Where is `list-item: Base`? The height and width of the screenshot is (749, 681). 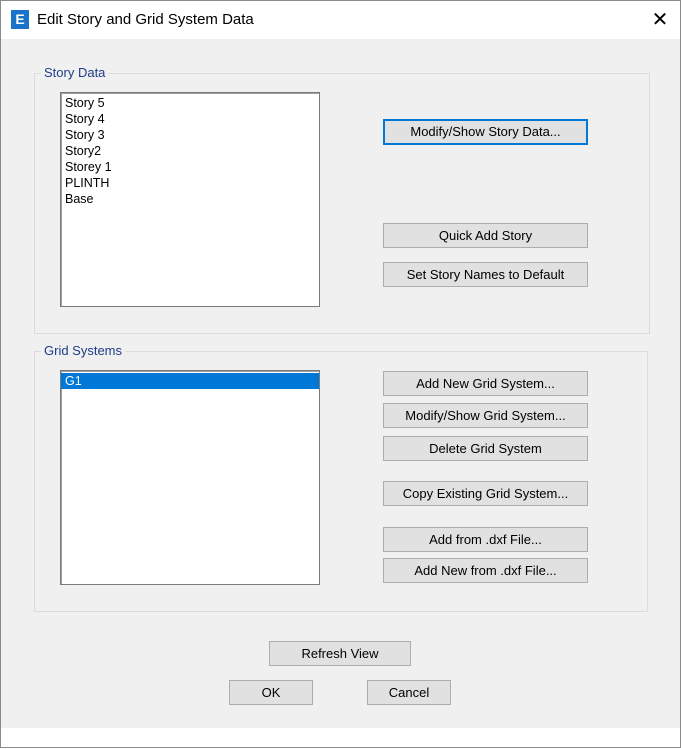 list-item: Base is located at coordinates (190, 199).